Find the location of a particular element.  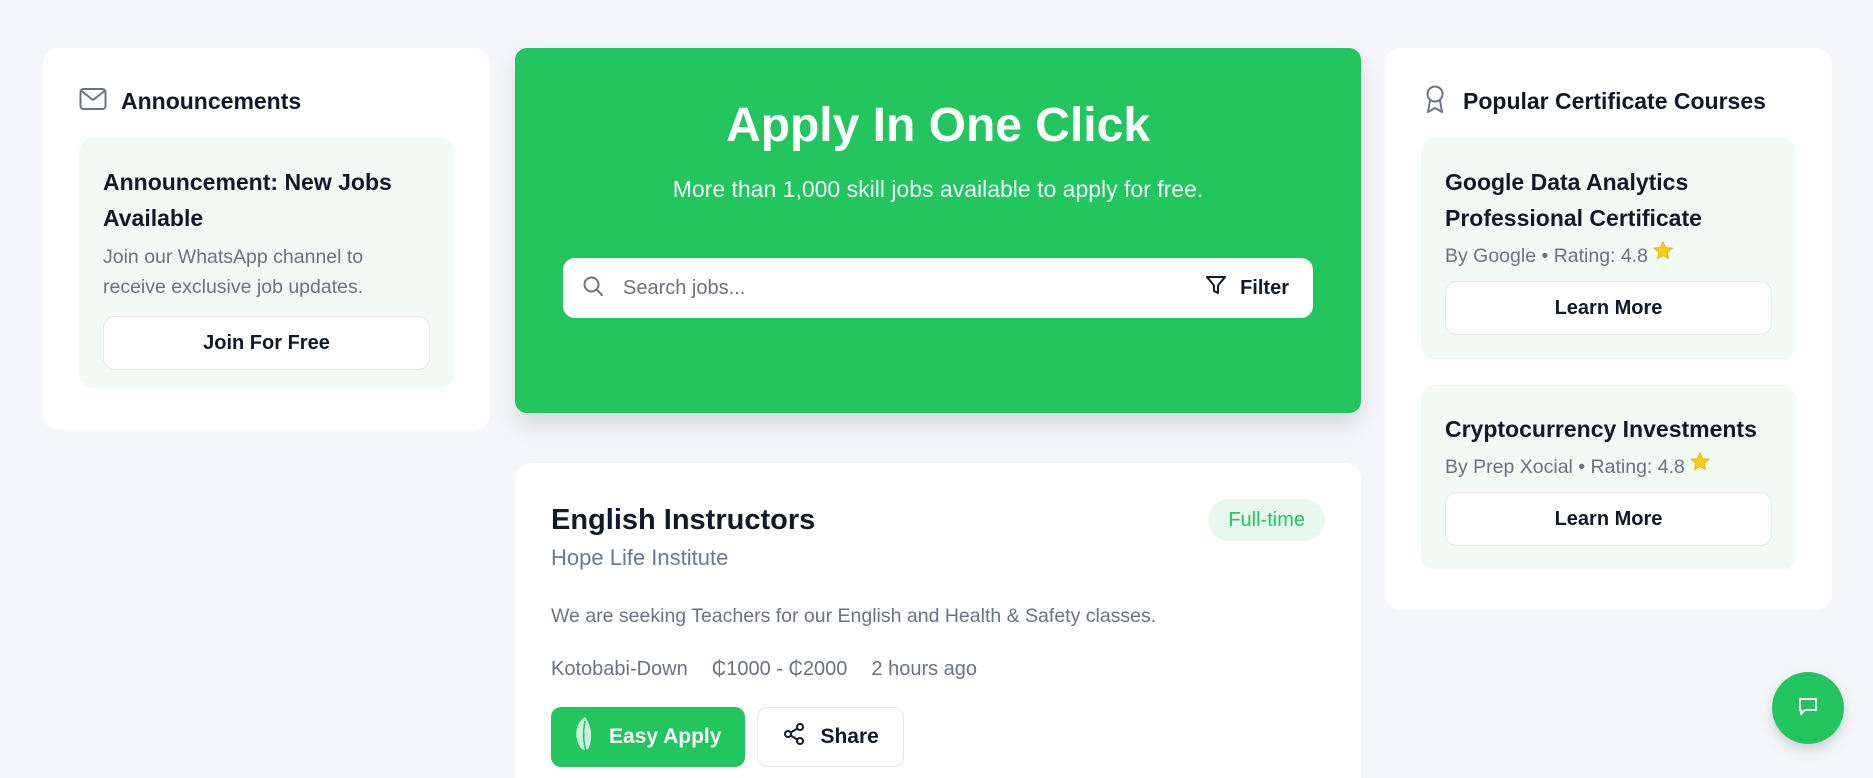

course-title: Cryptocurrency Investments is located at coordinates (1601, 429).